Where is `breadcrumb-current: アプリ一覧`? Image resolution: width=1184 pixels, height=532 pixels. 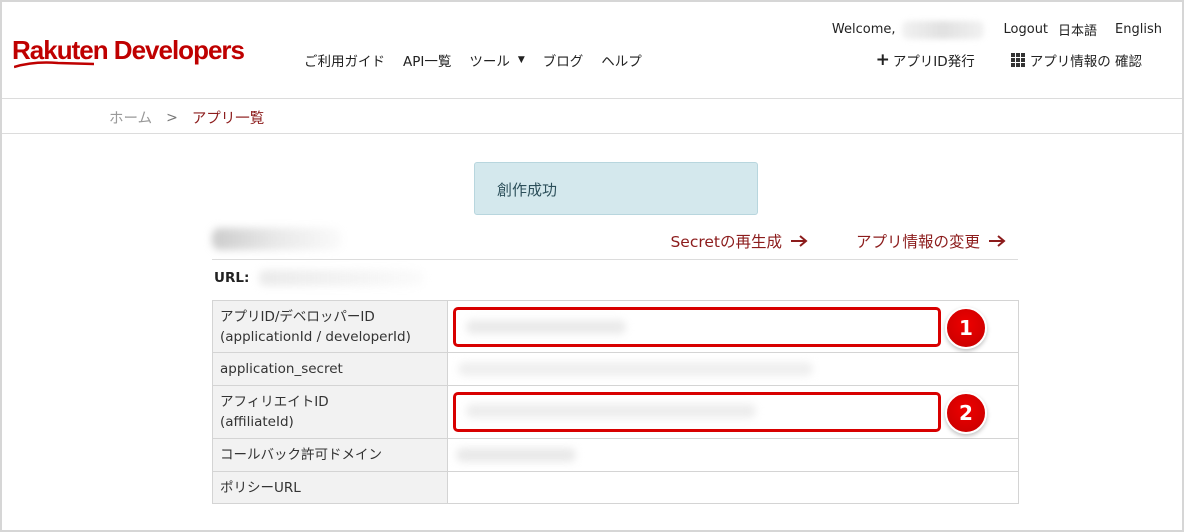
breadcrumb-current: アプリ一覧 is located at coordinates (228, 119).